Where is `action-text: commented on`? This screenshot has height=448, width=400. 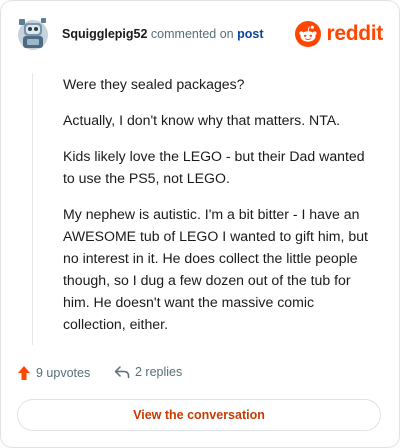
action-text: commented on is located at coordinates (192, 34).